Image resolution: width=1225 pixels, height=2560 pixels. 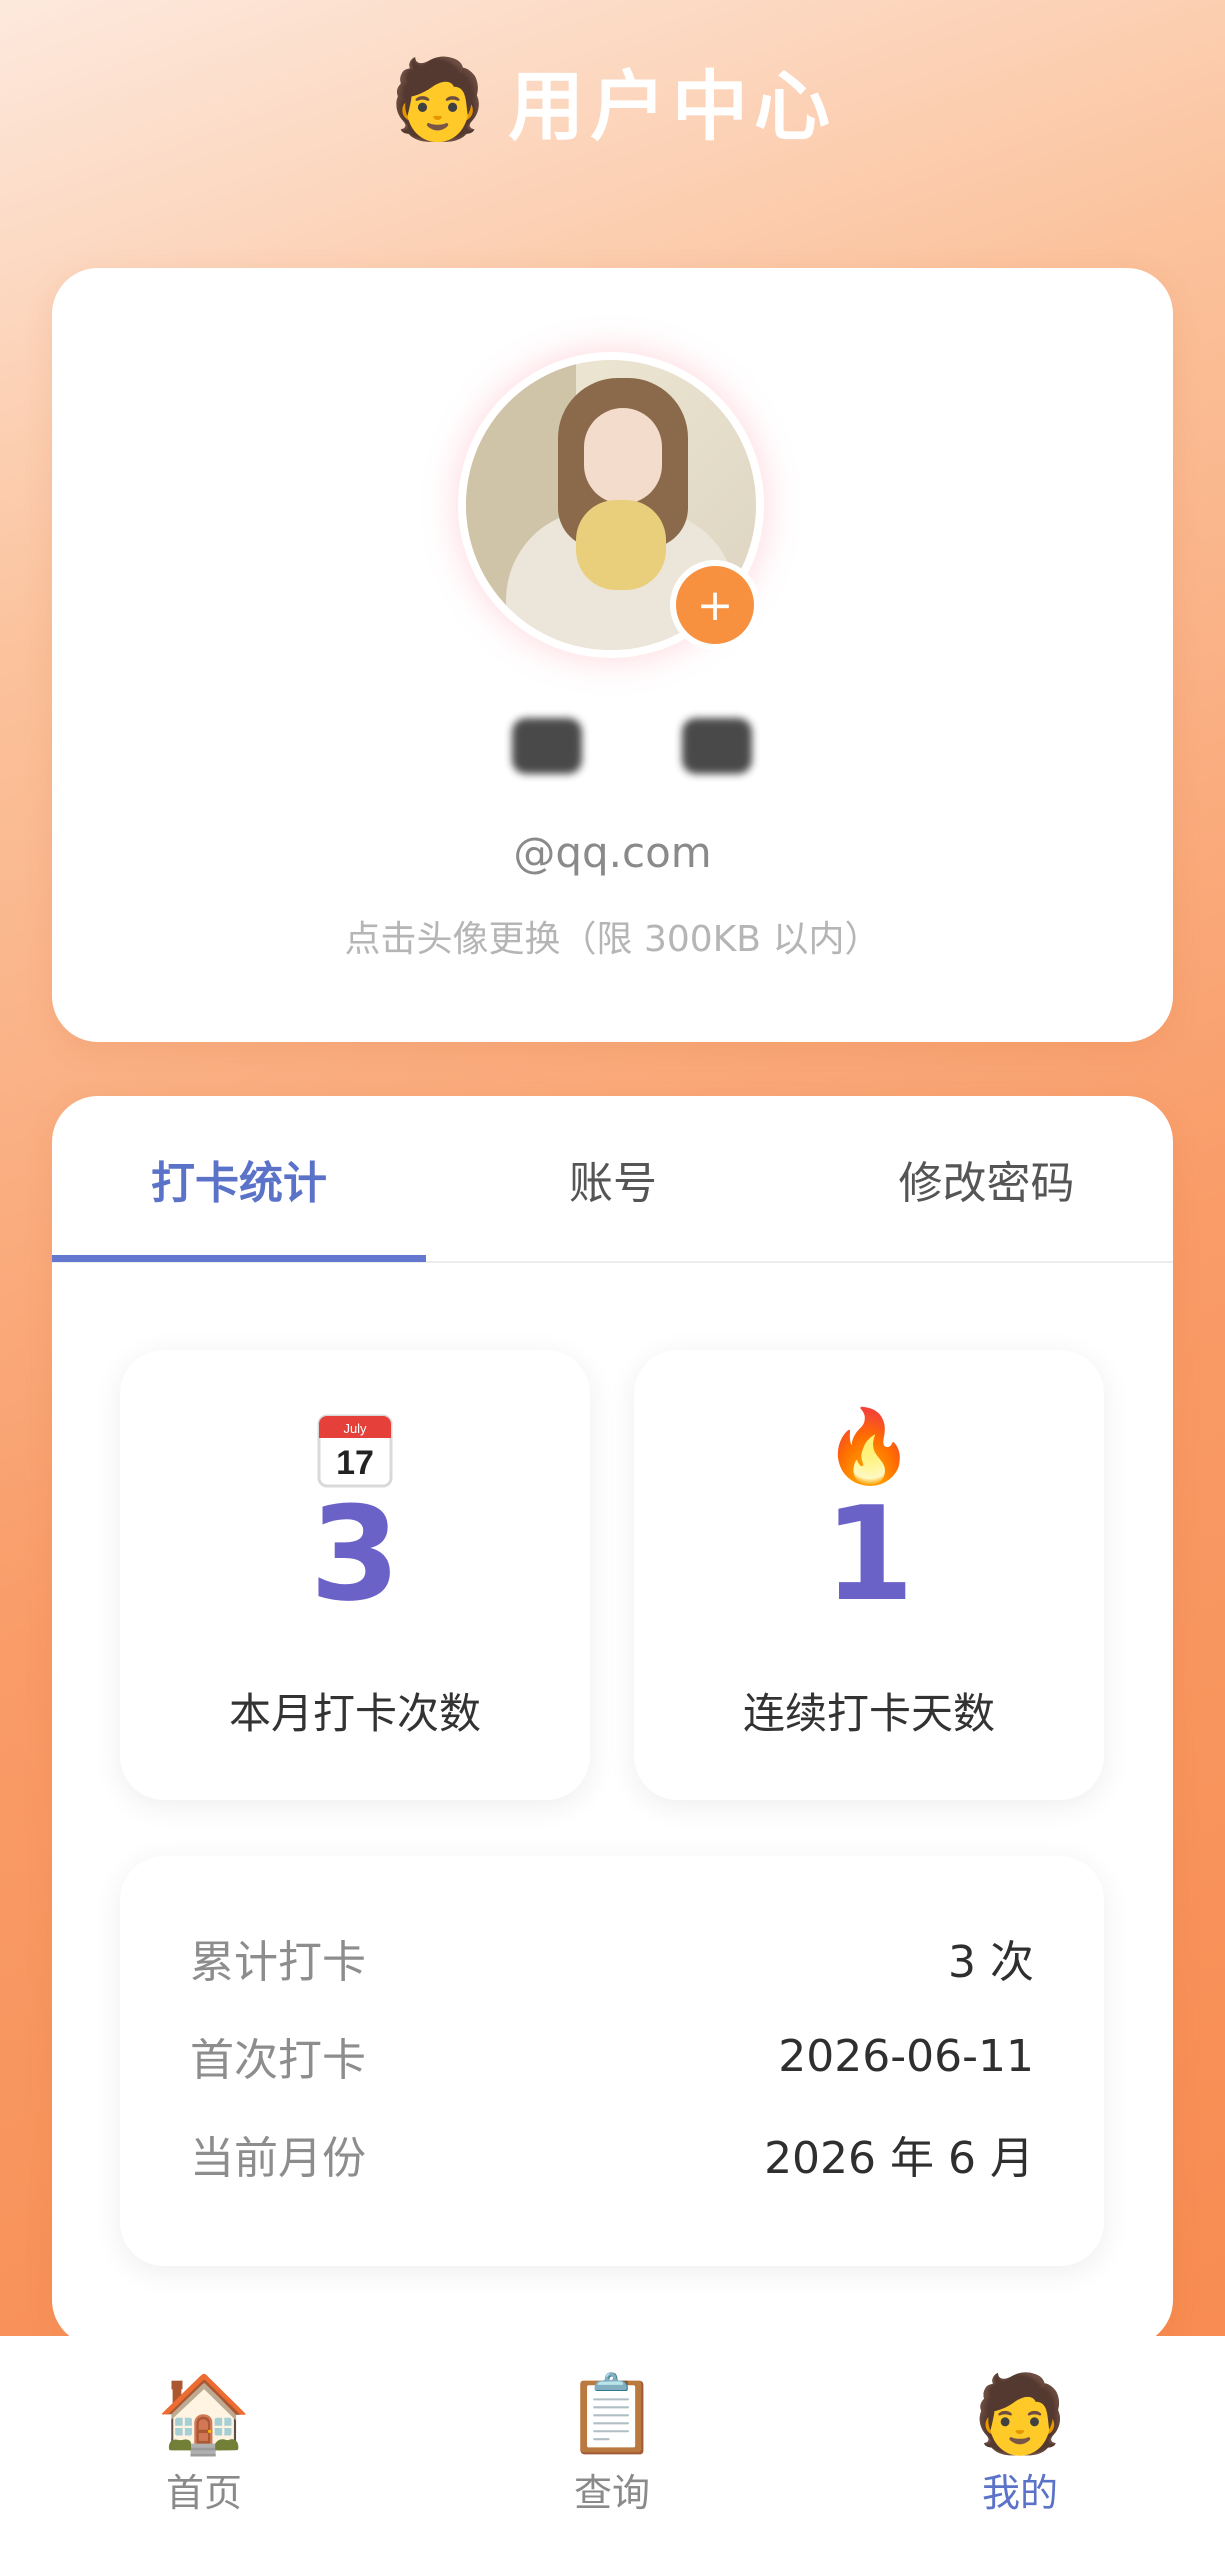 What do you see at coordinates (354, 1713) in the screenshot?
I see `monthly-checkin-label: 本月打卡次数` at bounding box center [354, 1713].